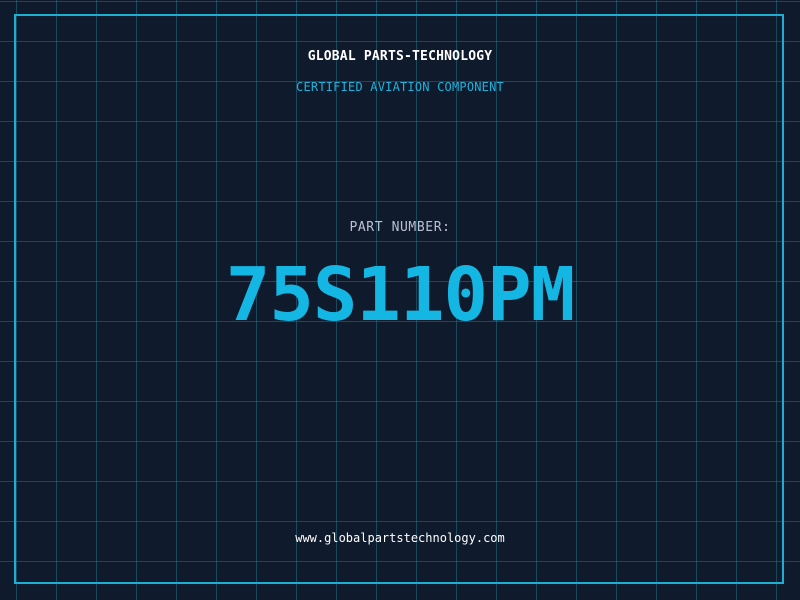 The height and width of the screenshot is (600, 800). Describe the element at coordinates (400, 538) in the screenshot. I see `website-url: www.globalpartstechnology.com` at that location.